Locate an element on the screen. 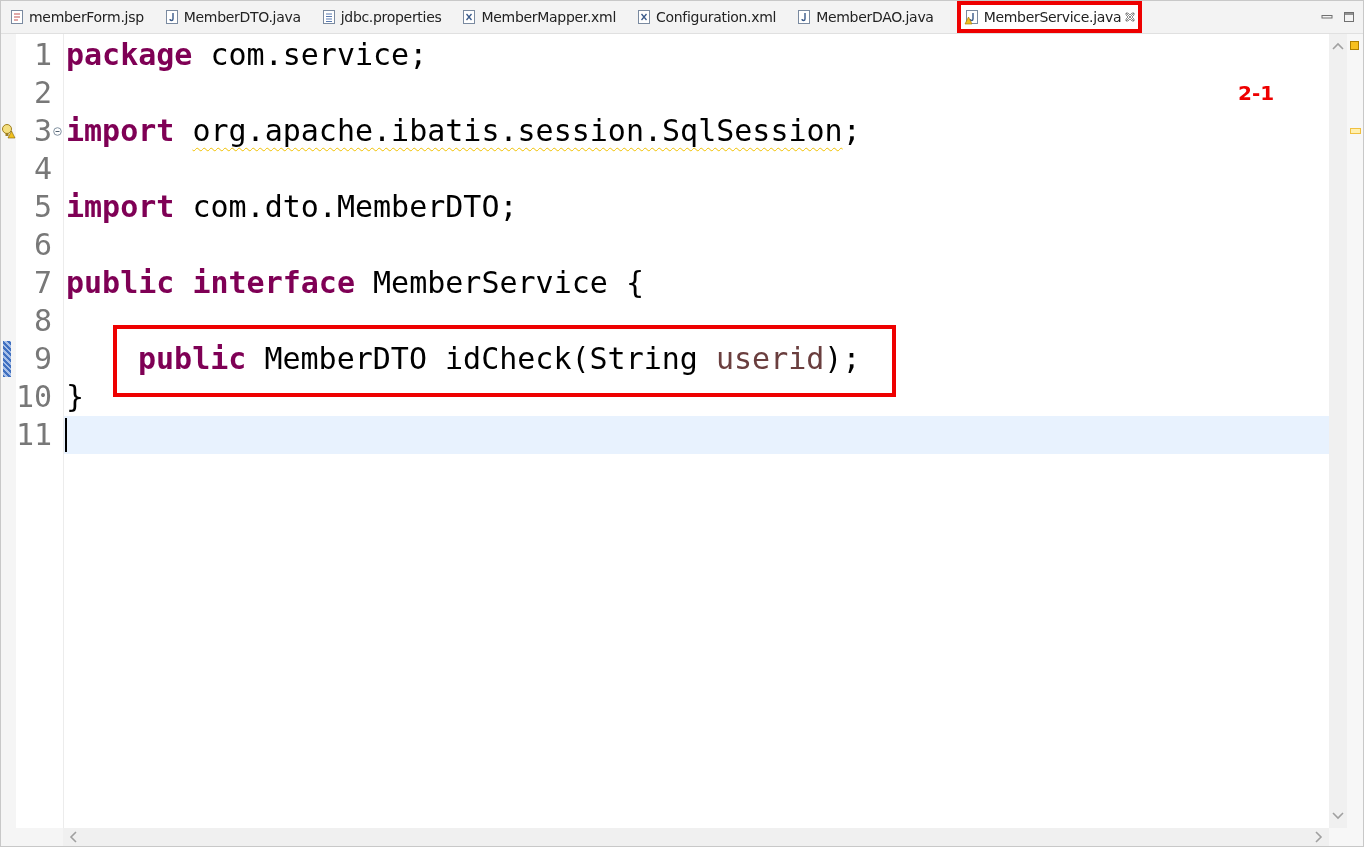 This screenshot has height=847, width=1364. line-number: 3 is located at coordinates (42, 131).